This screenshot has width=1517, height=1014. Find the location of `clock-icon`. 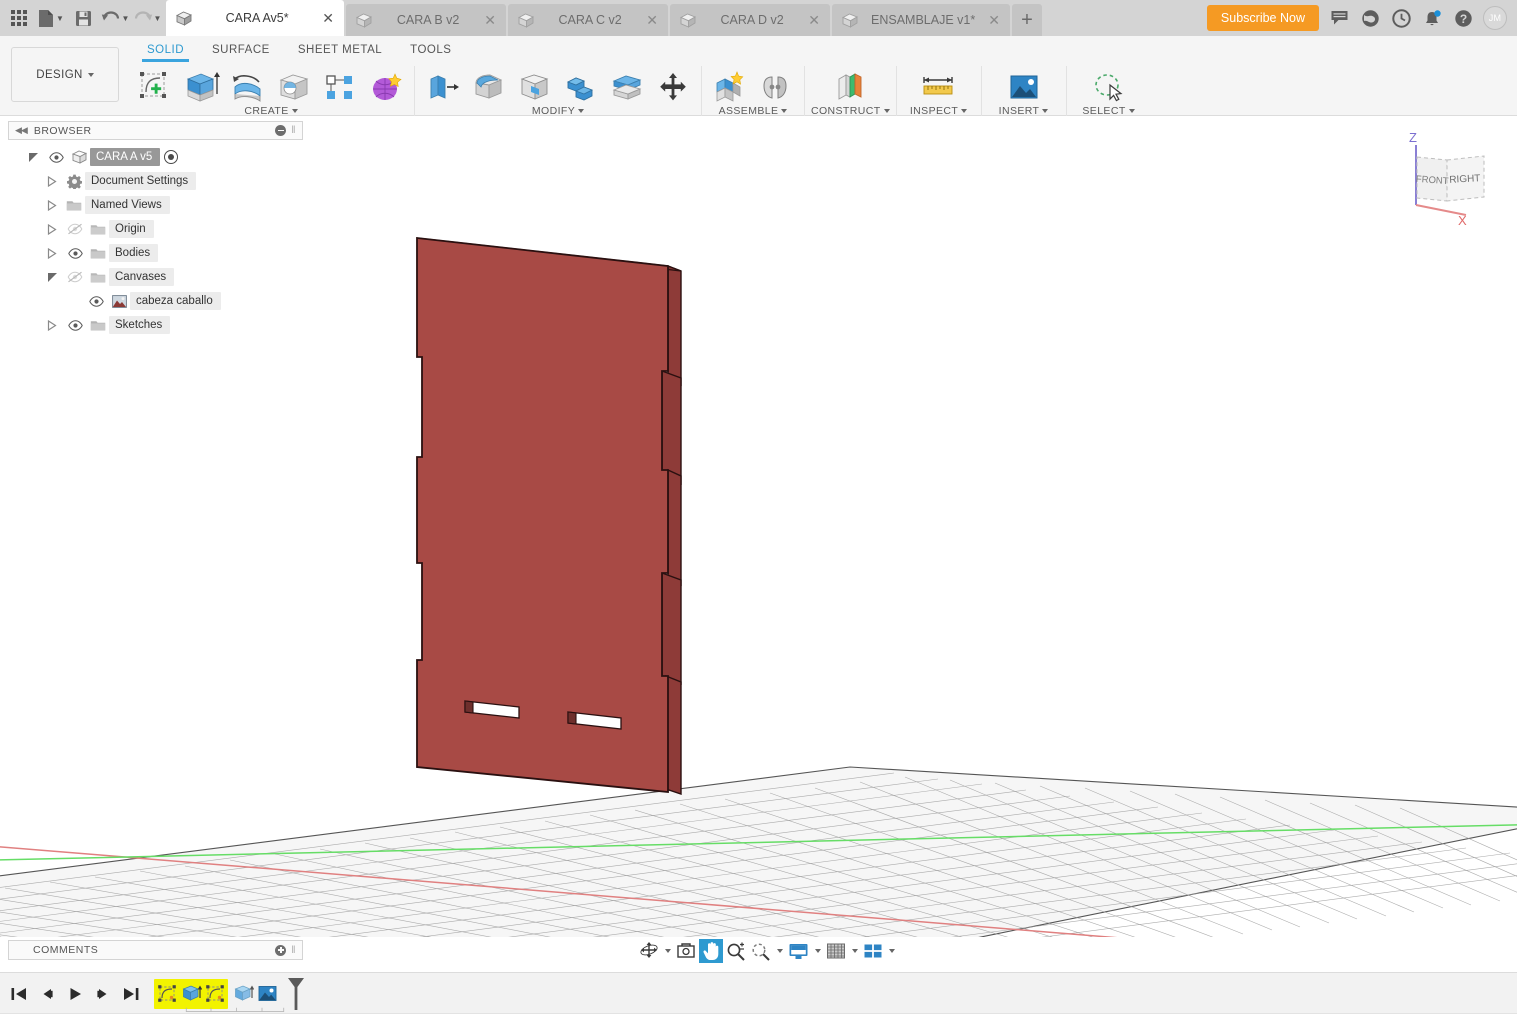

clock-icon is located at coordinates (1401, 18).